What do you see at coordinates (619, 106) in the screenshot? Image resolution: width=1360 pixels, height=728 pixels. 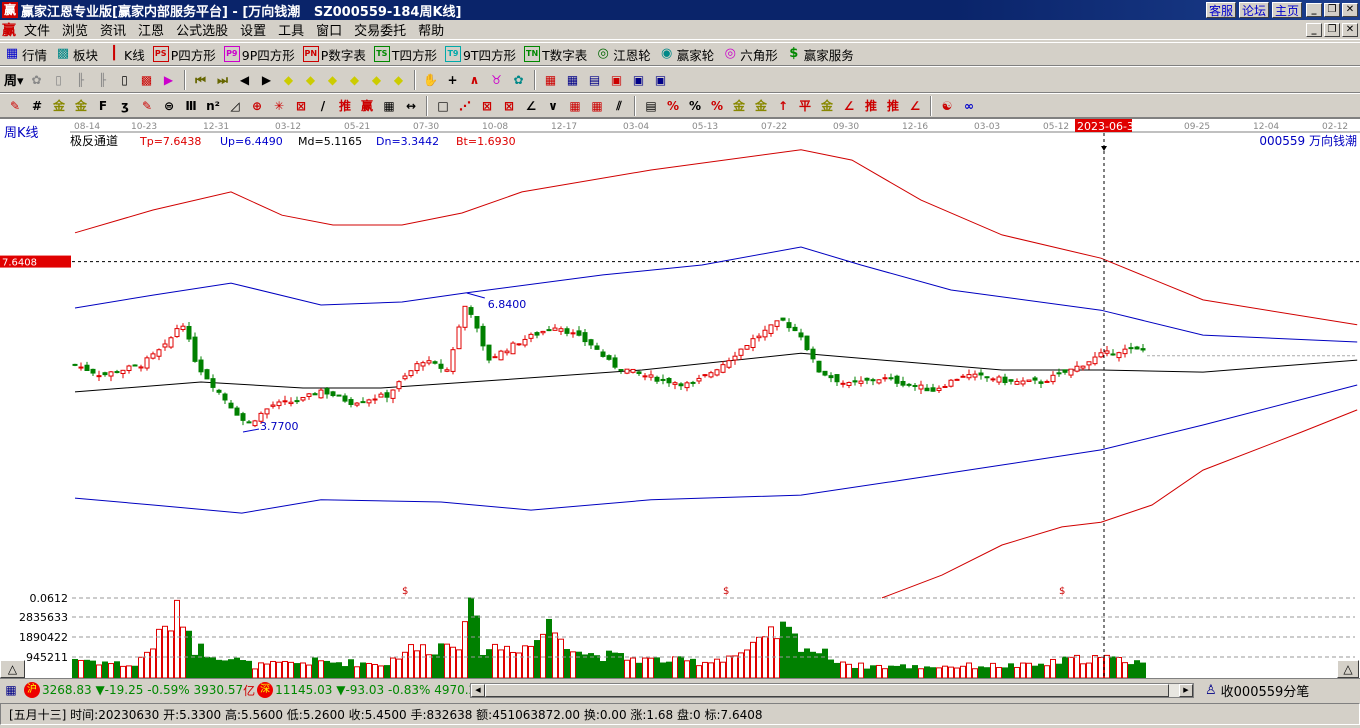 I see `parallel-icon: ⫽` at bounding box center [619, 106].